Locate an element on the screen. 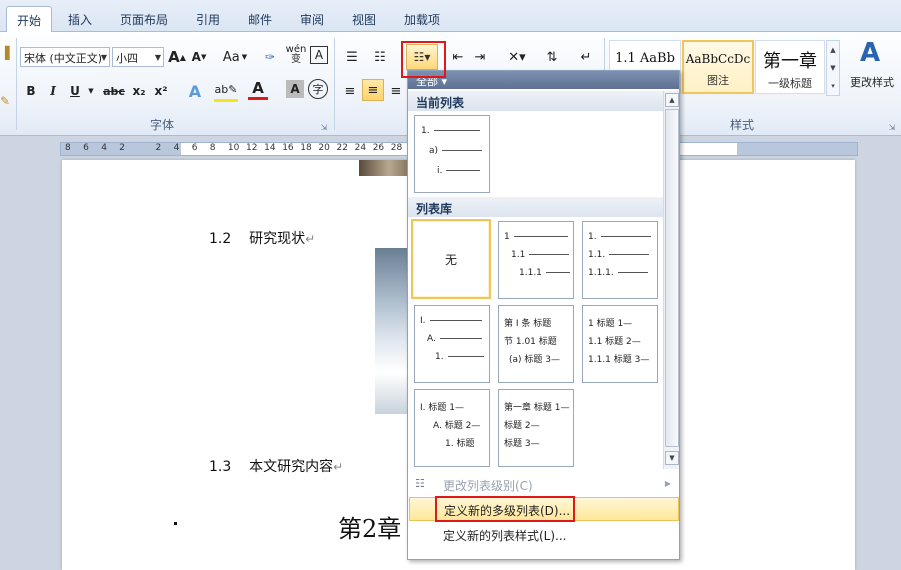 This screenshot has width=901, height=570. list-thumb-1-dot: 1. 1.1. 1.1.1. is located at coordinates (620, 260).